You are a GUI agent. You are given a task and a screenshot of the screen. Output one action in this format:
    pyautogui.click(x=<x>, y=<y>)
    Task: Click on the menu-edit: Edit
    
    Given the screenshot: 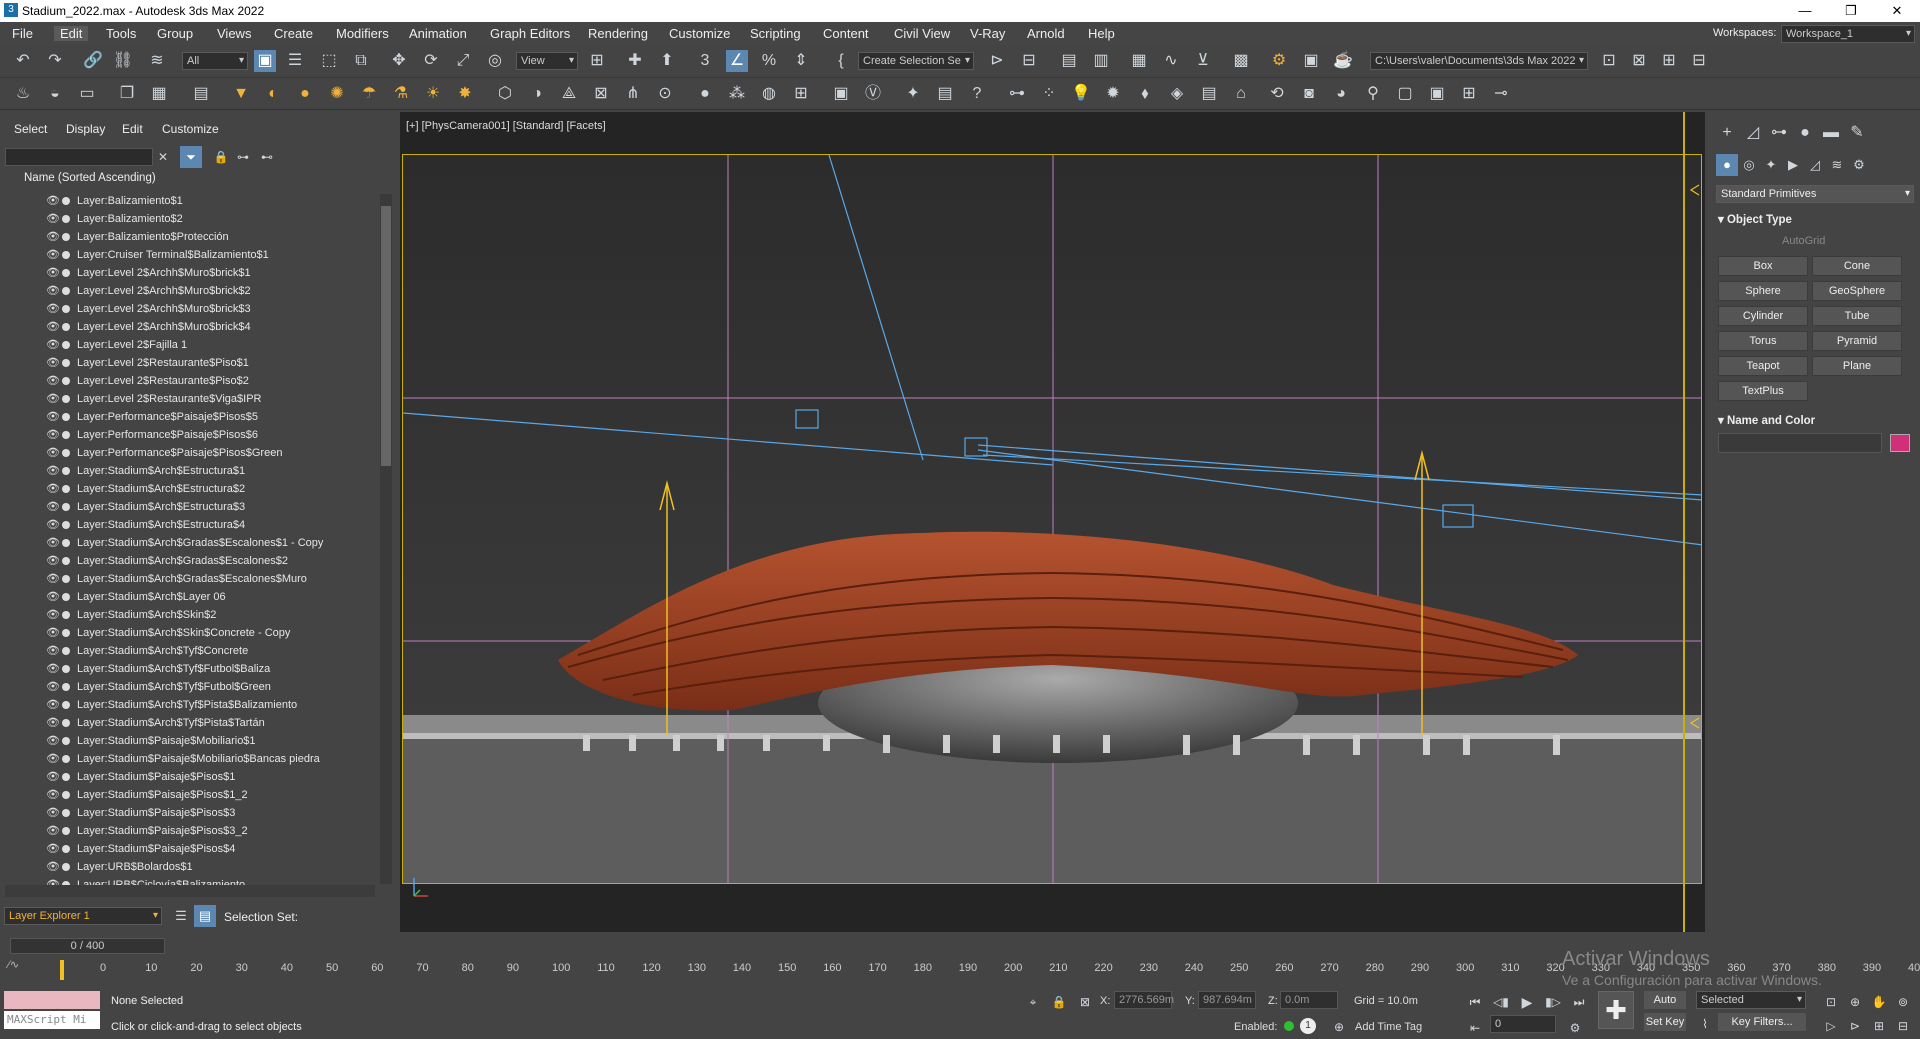 What is the action you would take?
    pyautogui.click(x=71, y=33)
    